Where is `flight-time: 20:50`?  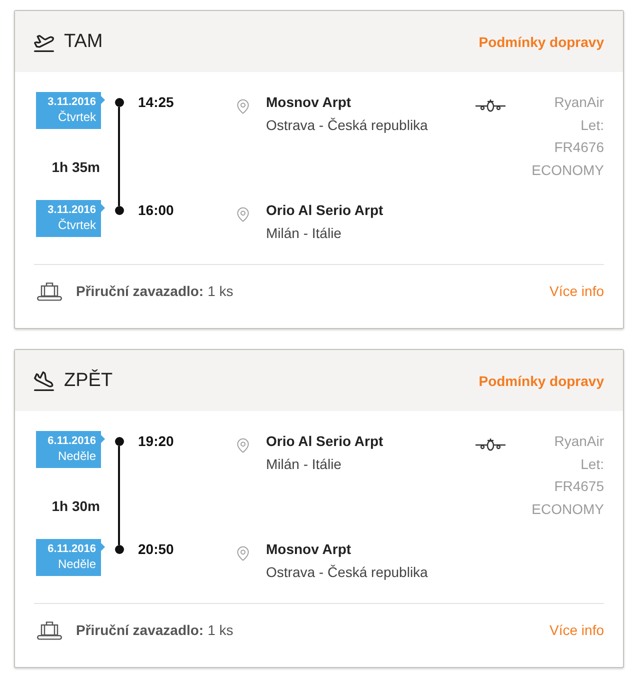
flight-time: 20:50 is located at coordinates (156, 549).